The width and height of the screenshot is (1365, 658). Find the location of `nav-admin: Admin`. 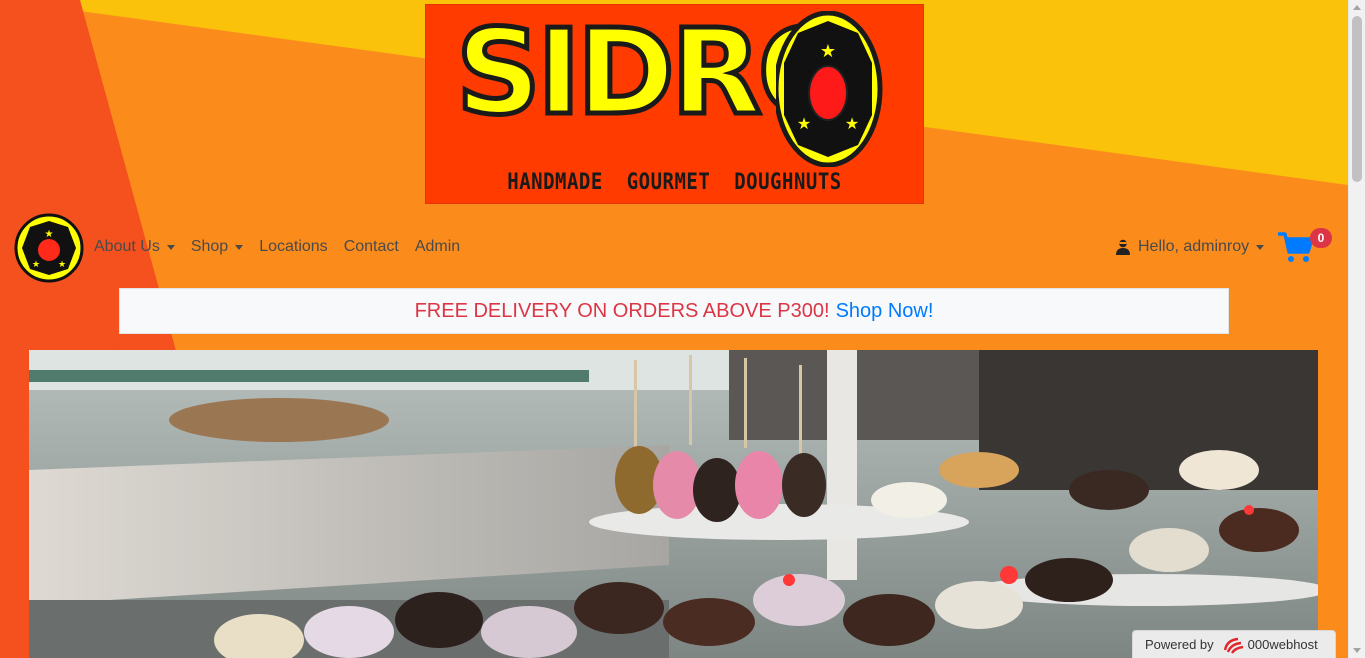

nav-admin: Admin is located at coordinates (437, 247).